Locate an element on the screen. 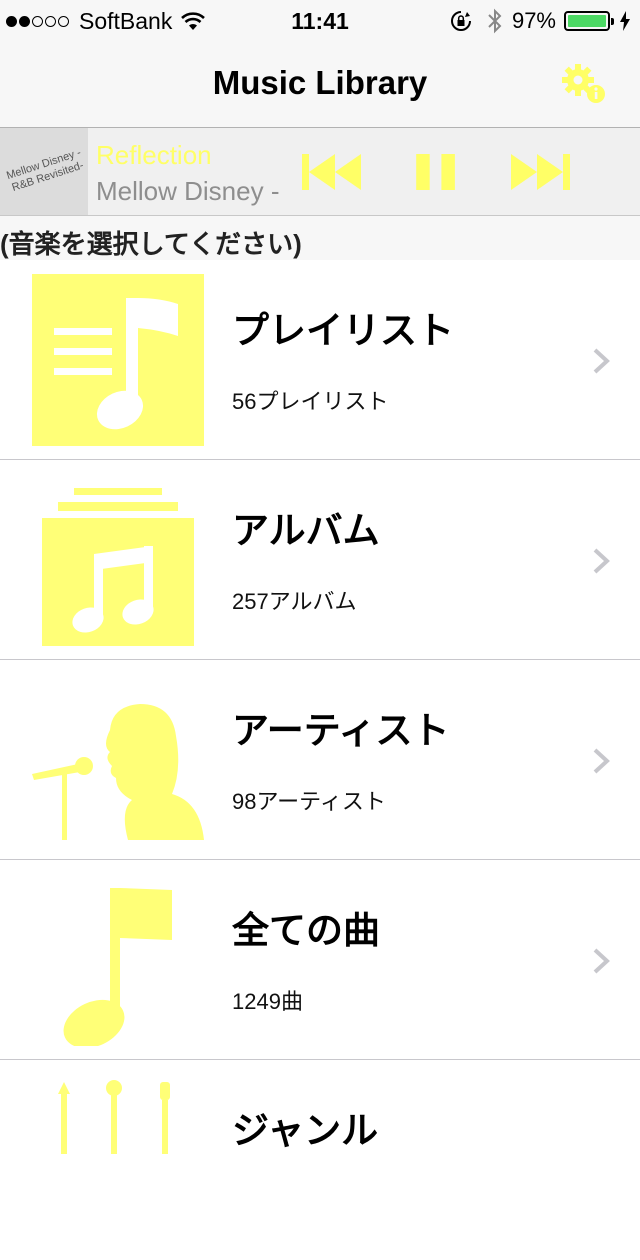  category-title: プレイリスト is located at coordinates (343, 330).